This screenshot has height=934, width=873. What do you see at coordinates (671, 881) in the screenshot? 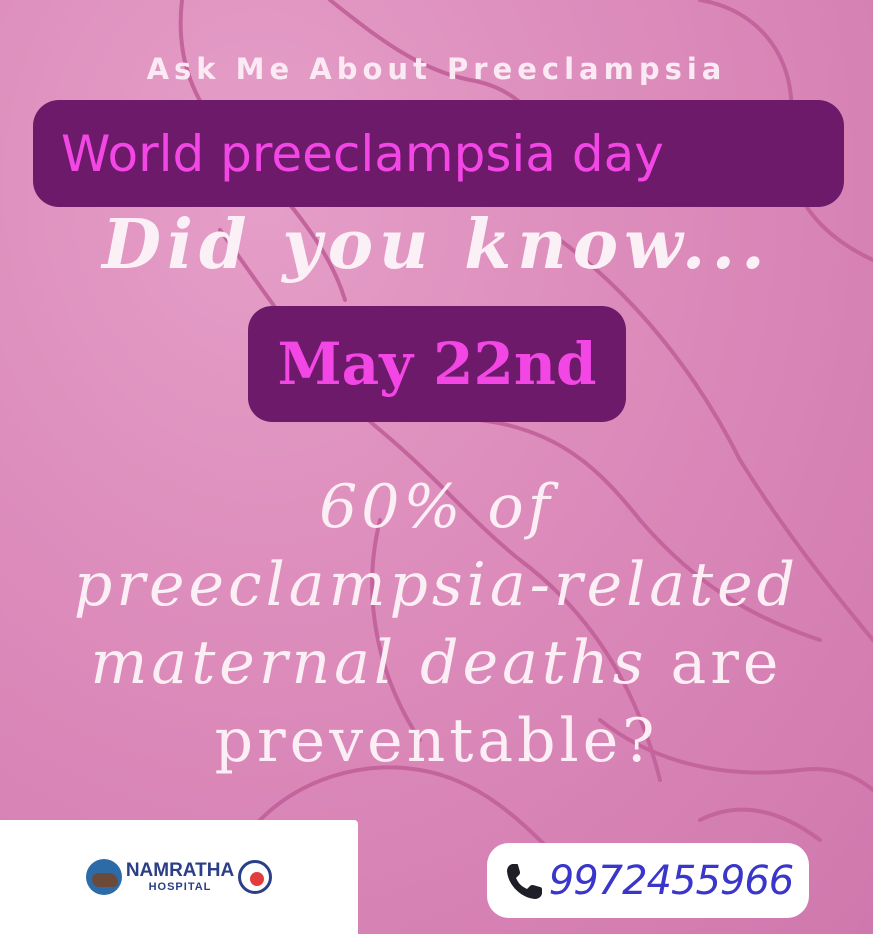
I see `phone-number: 9972455966` at bounding box center [671, 881].